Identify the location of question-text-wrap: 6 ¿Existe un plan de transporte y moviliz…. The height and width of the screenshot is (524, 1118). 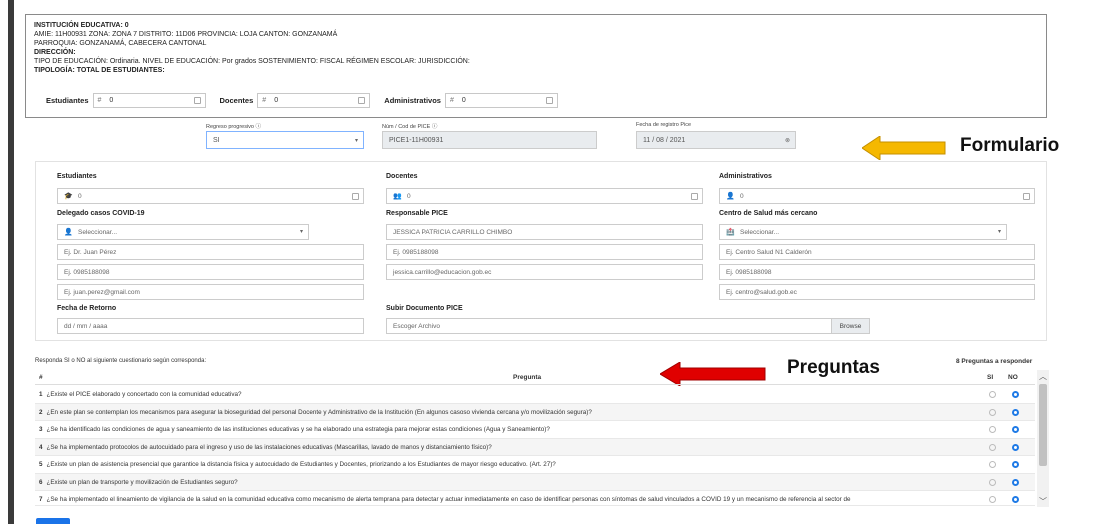
(506, 482).